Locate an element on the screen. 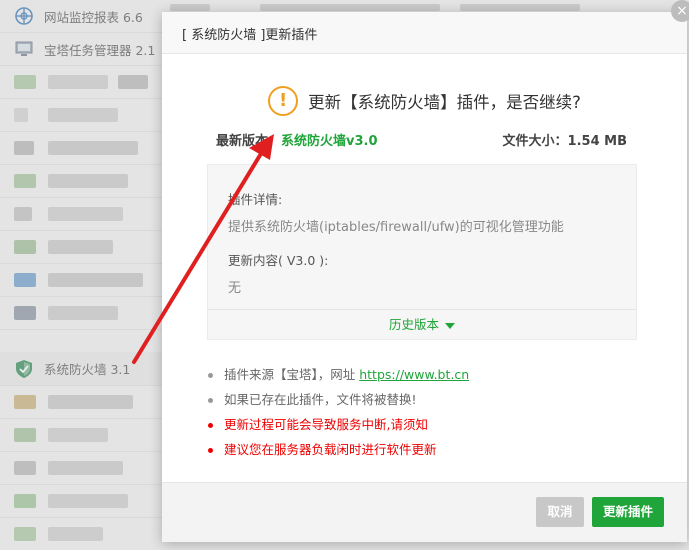 The image size is (689, 550). close-icon: × is located at coordinates (680, 11).